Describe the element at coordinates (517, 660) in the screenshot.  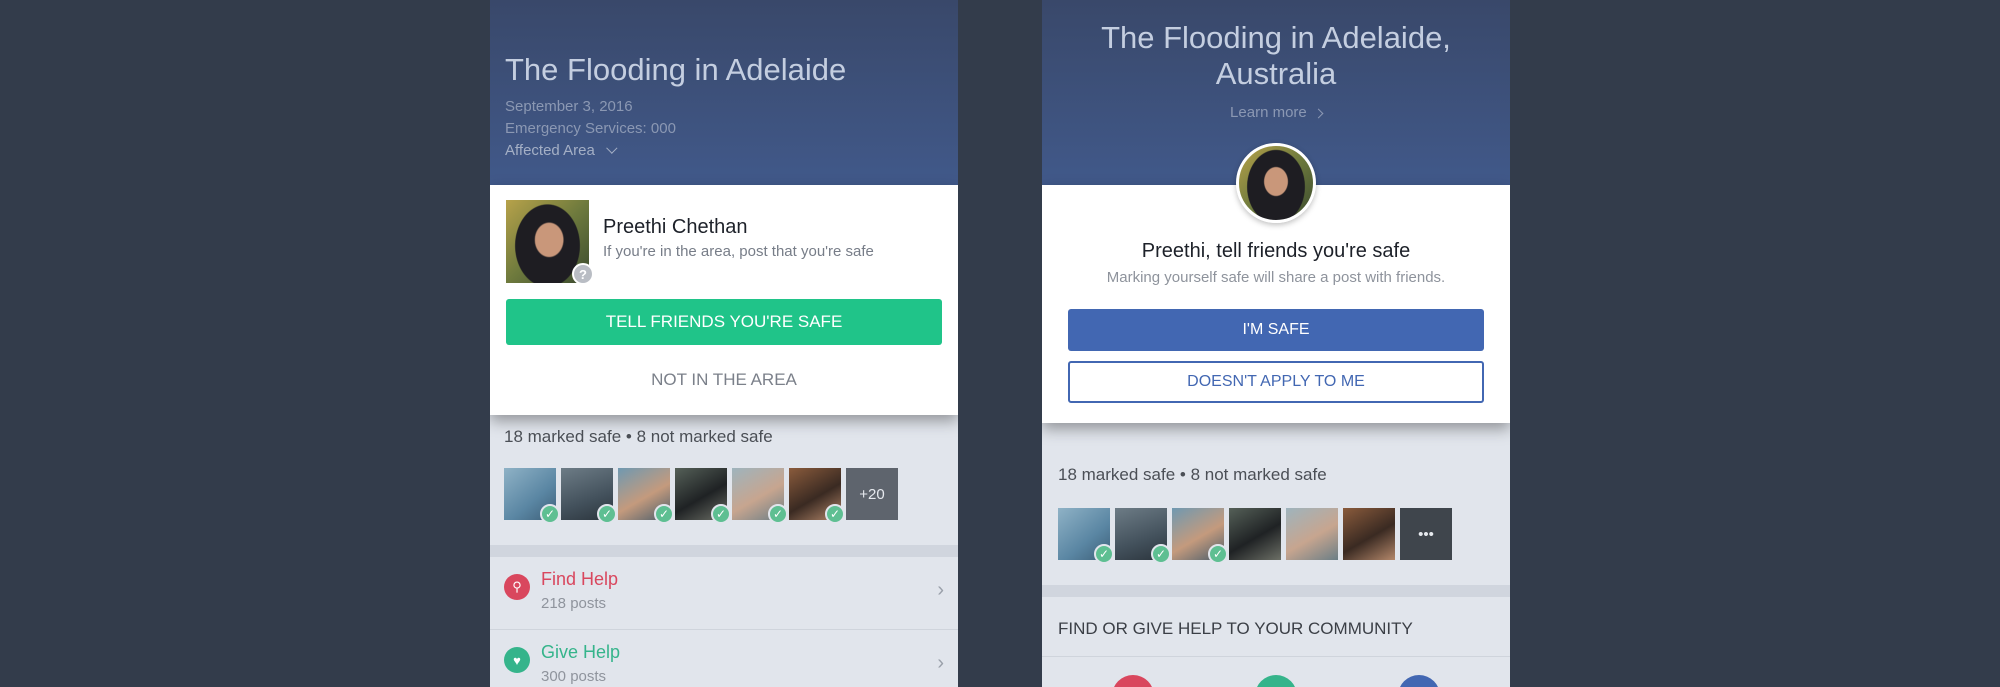
I see `heart-icon: ♥` at that location.